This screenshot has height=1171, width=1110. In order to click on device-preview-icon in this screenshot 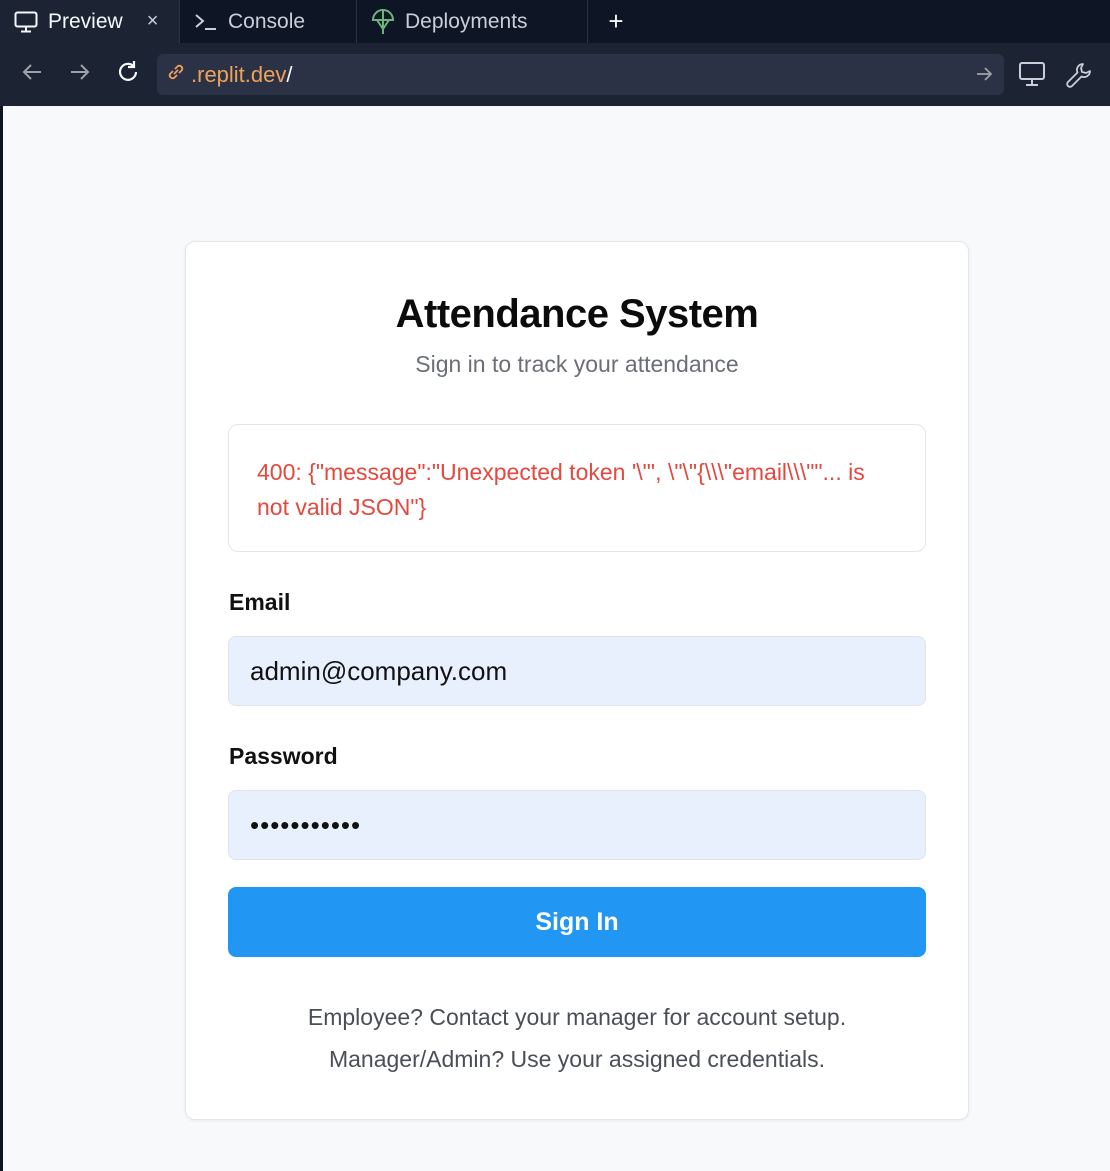, I will do `click(1032, 76)`.